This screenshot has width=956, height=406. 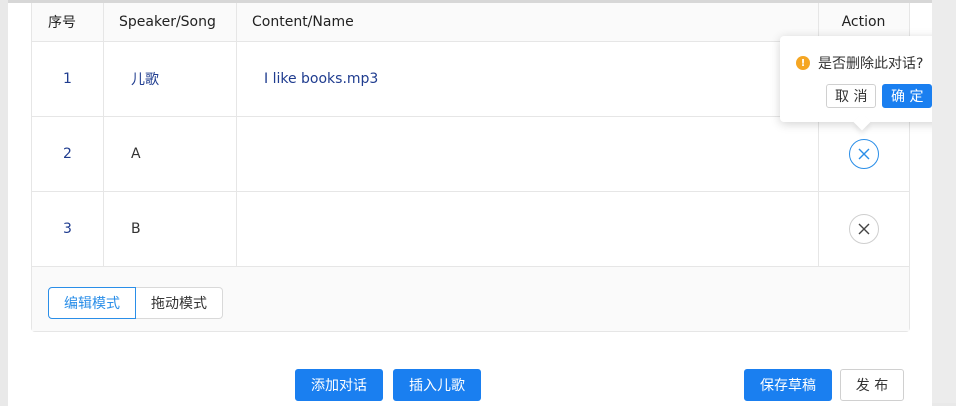 What do you see at coordinates (944, 201) in the screenshot?
I see `page-scrollbar-track` at bounding box center [944, 201].